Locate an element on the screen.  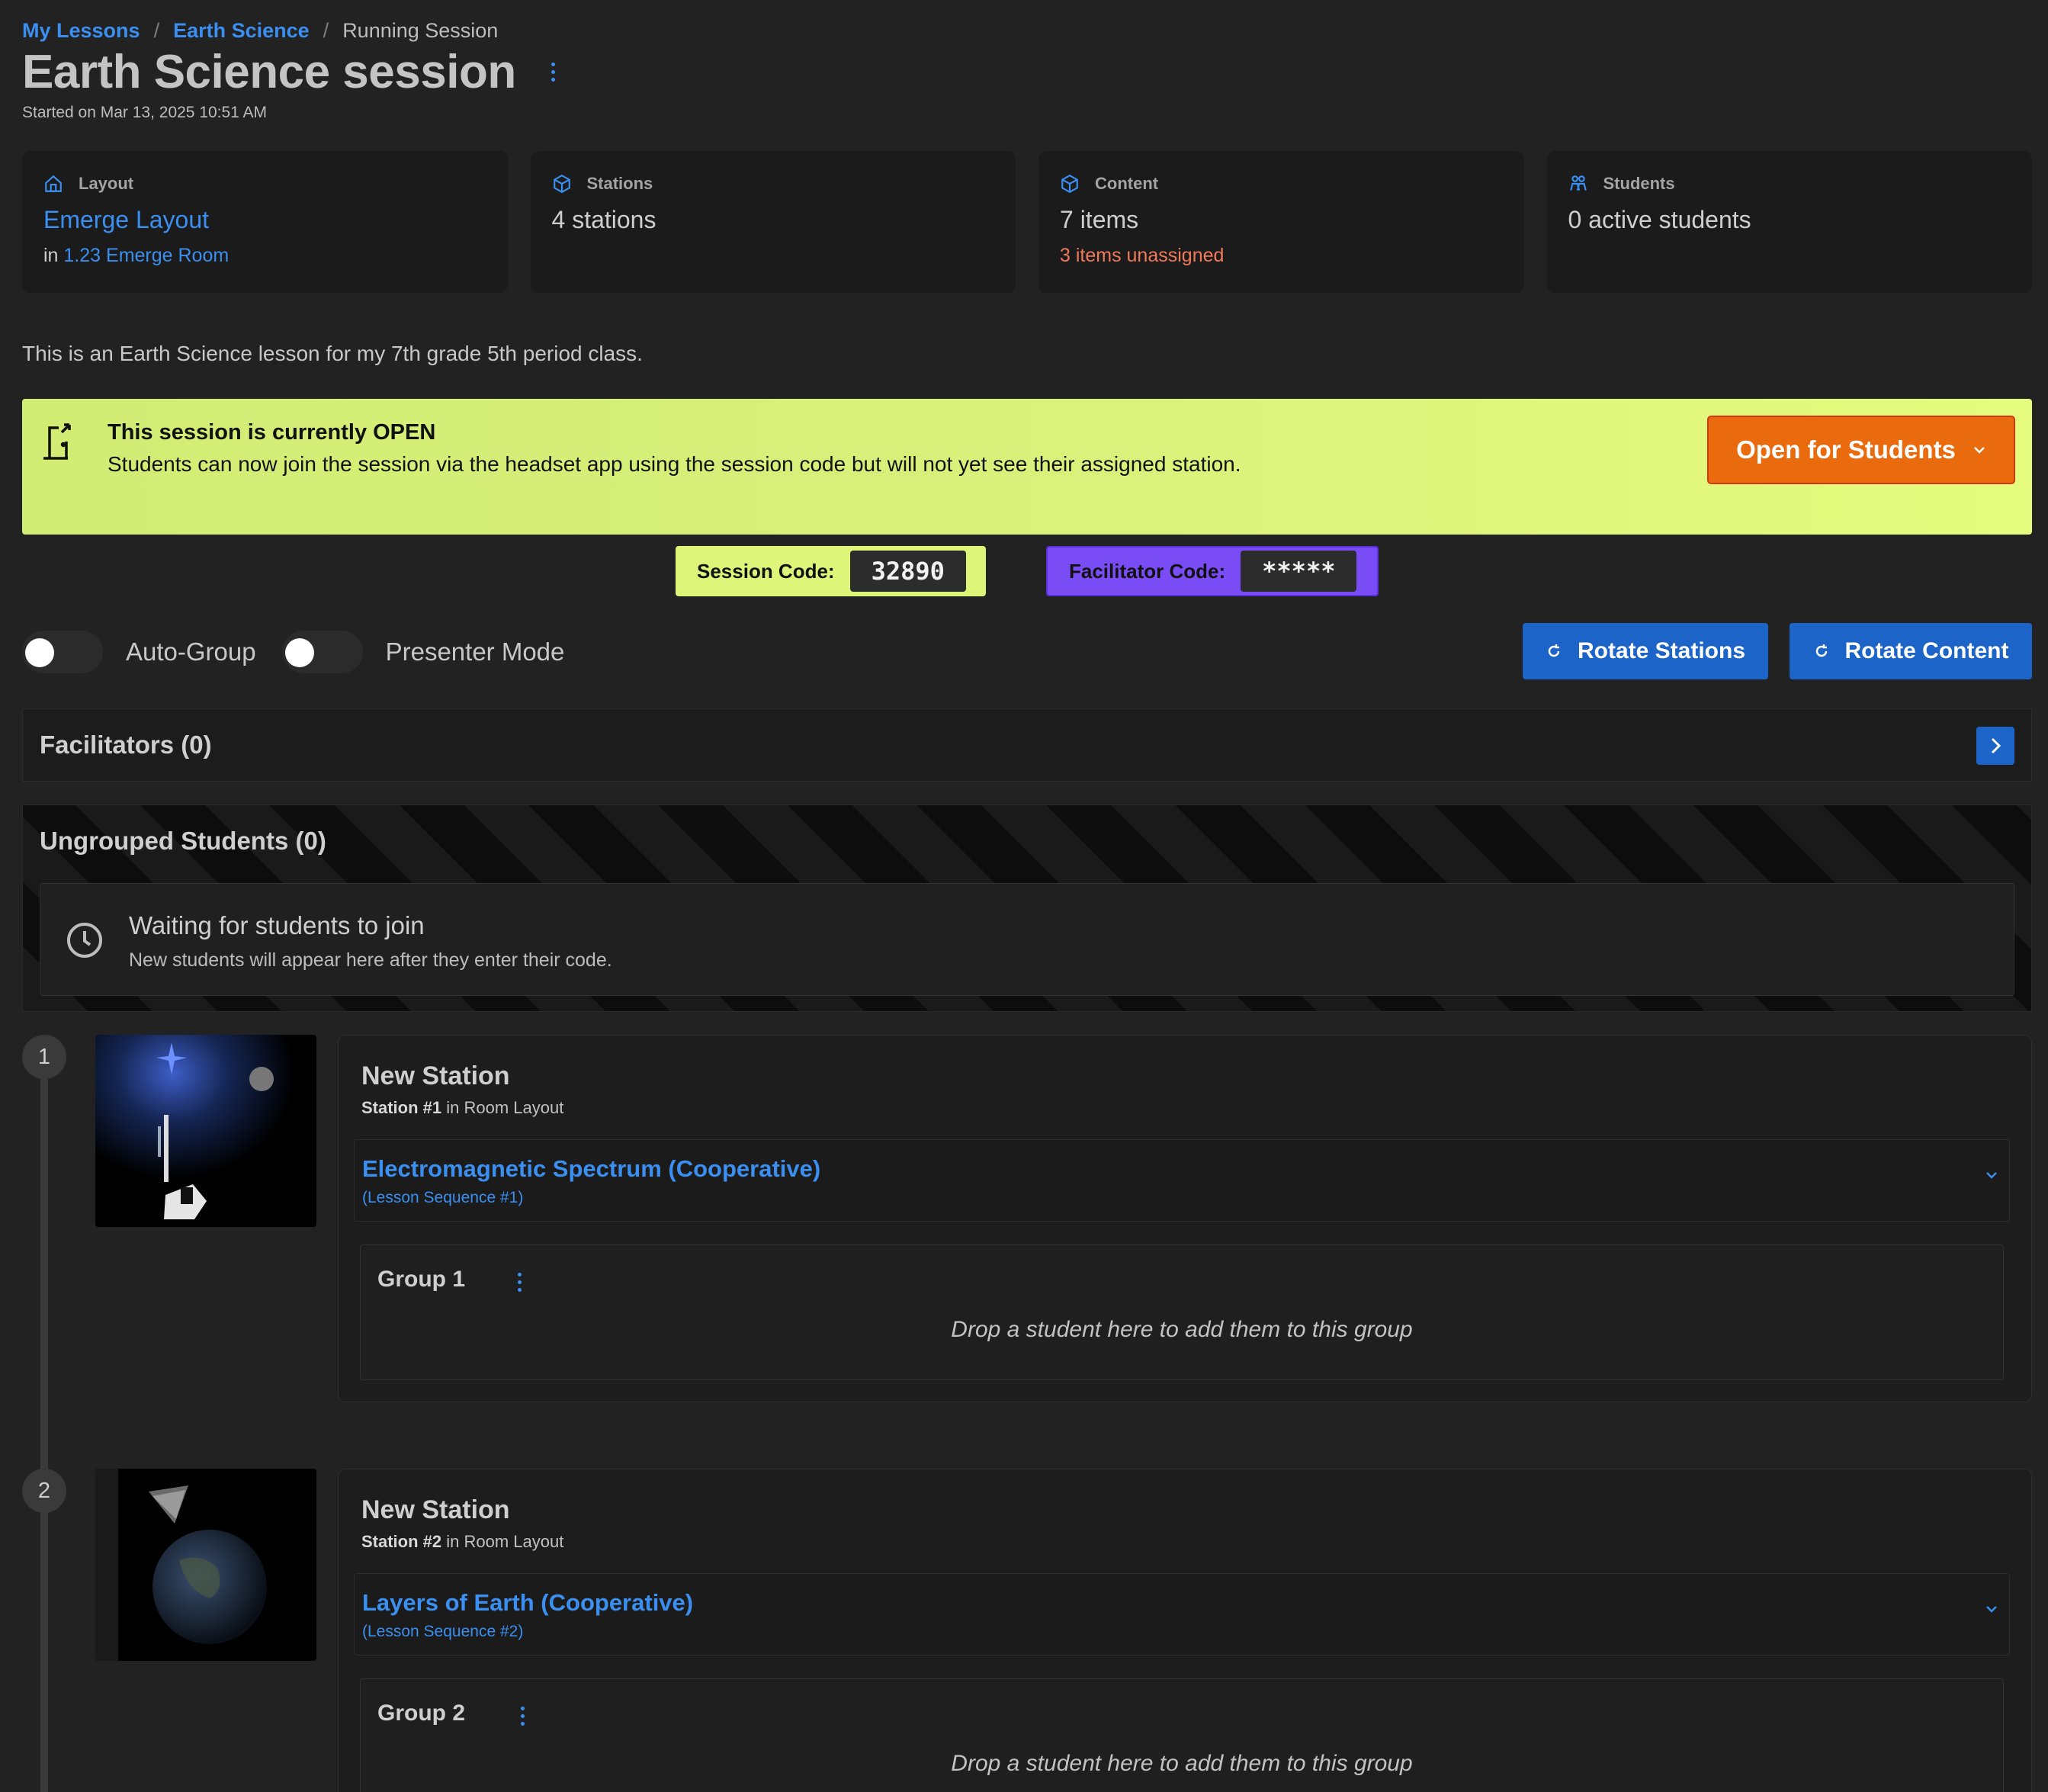
users-icon is located at coordinates (1578, 183).